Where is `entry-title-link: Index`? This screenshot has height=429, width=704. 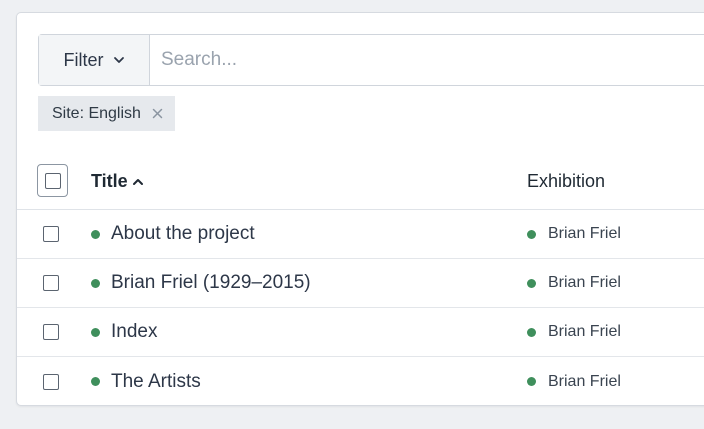
entry-title-link: Index is located at coordinates (124, 332).